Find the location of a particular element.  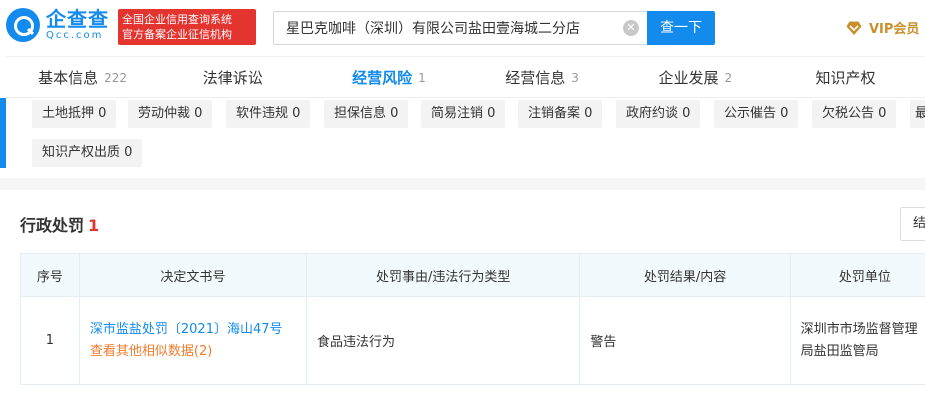

tab-litigation: 法律诉讼 is located at coordinates (235, 77).